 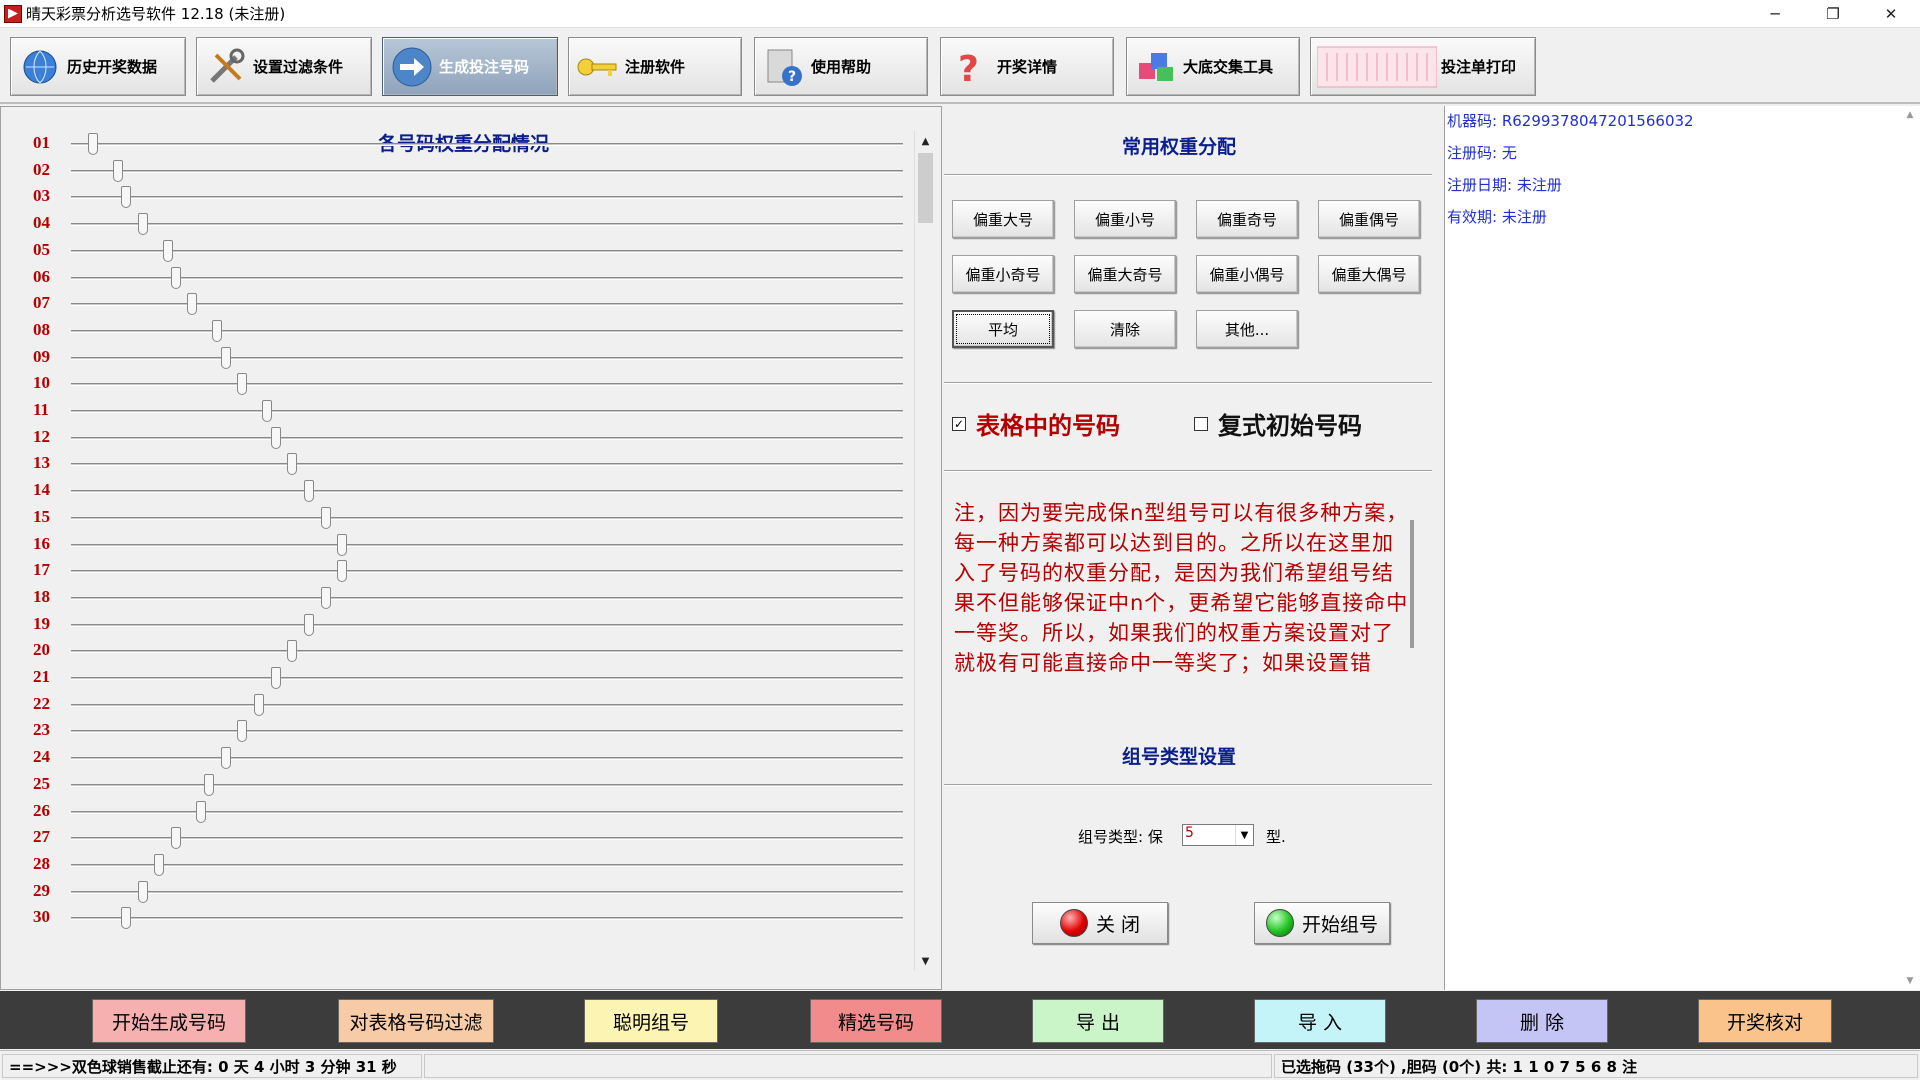 I want to click on start-grouping-button: 开始组号, so click(x=1322, y=923).